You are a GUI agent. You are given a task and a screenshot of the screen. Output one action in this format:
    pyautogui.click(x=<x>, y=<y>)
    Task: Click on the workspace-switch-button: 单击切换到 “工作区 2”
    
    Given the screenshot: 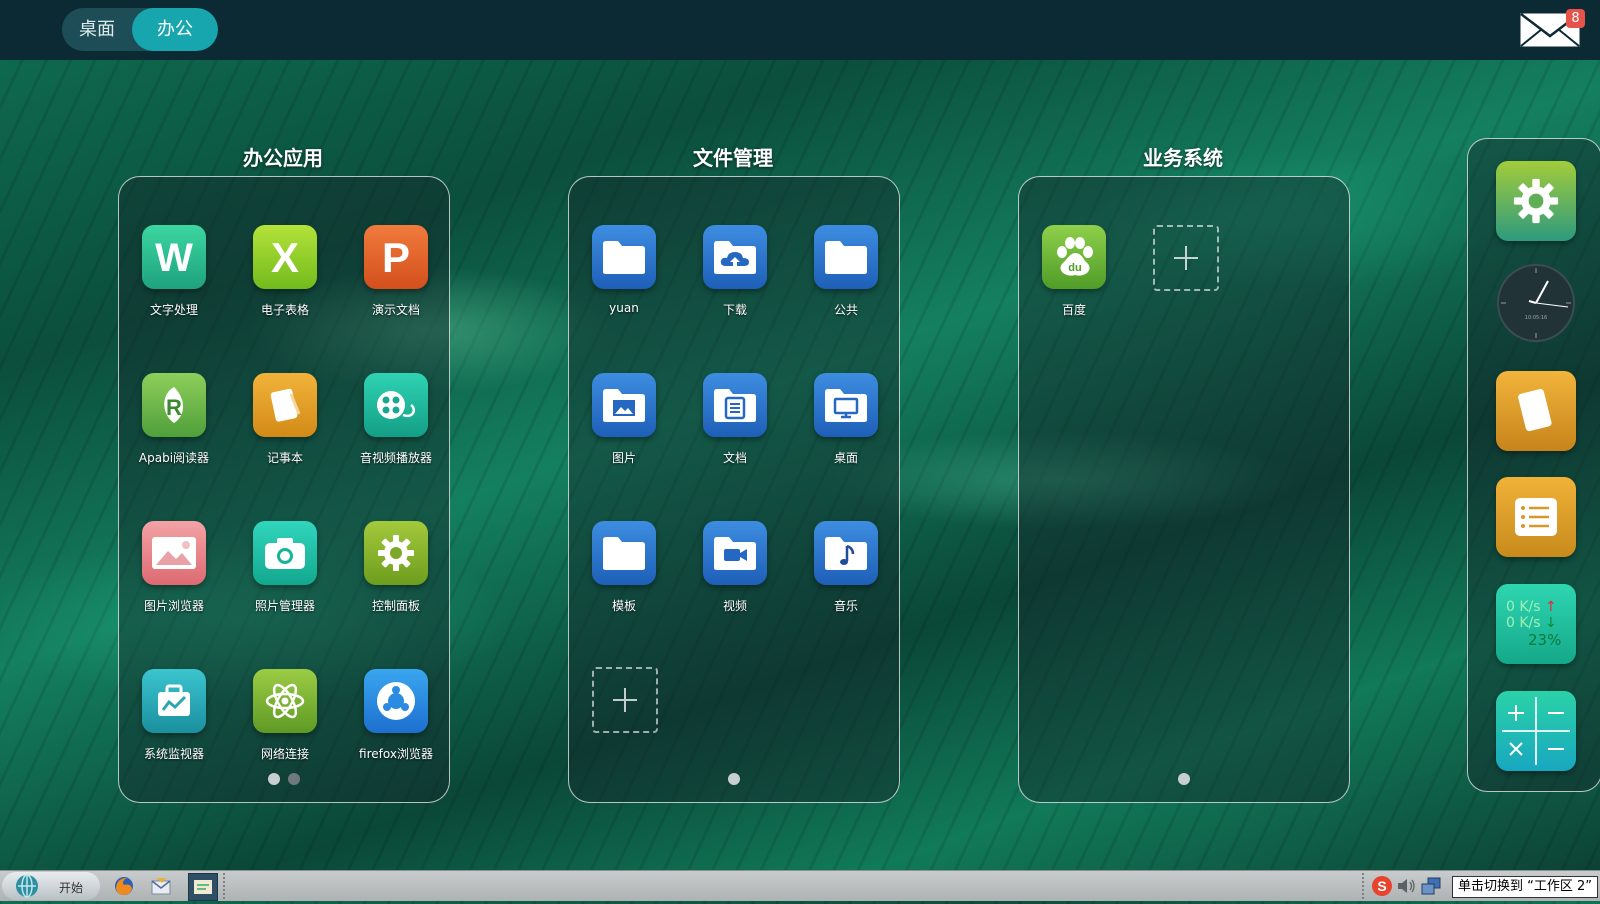 What is the action you would take?
    pyautogui.click(x=1525, y=887)
    